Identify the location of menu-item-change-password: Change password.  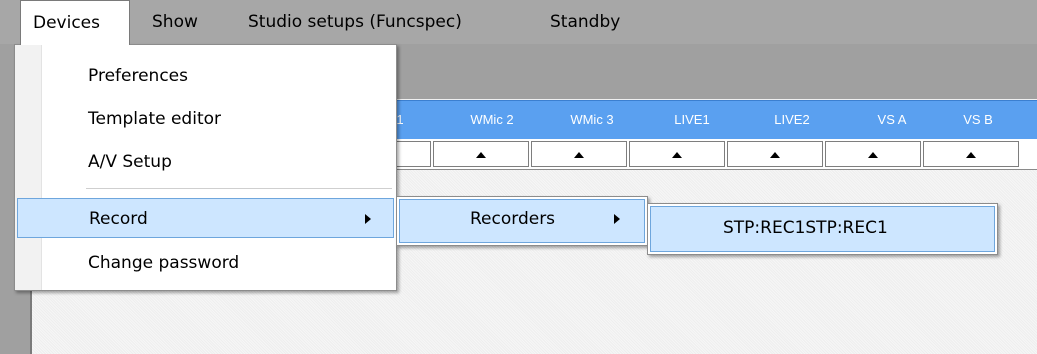
(205, 263).